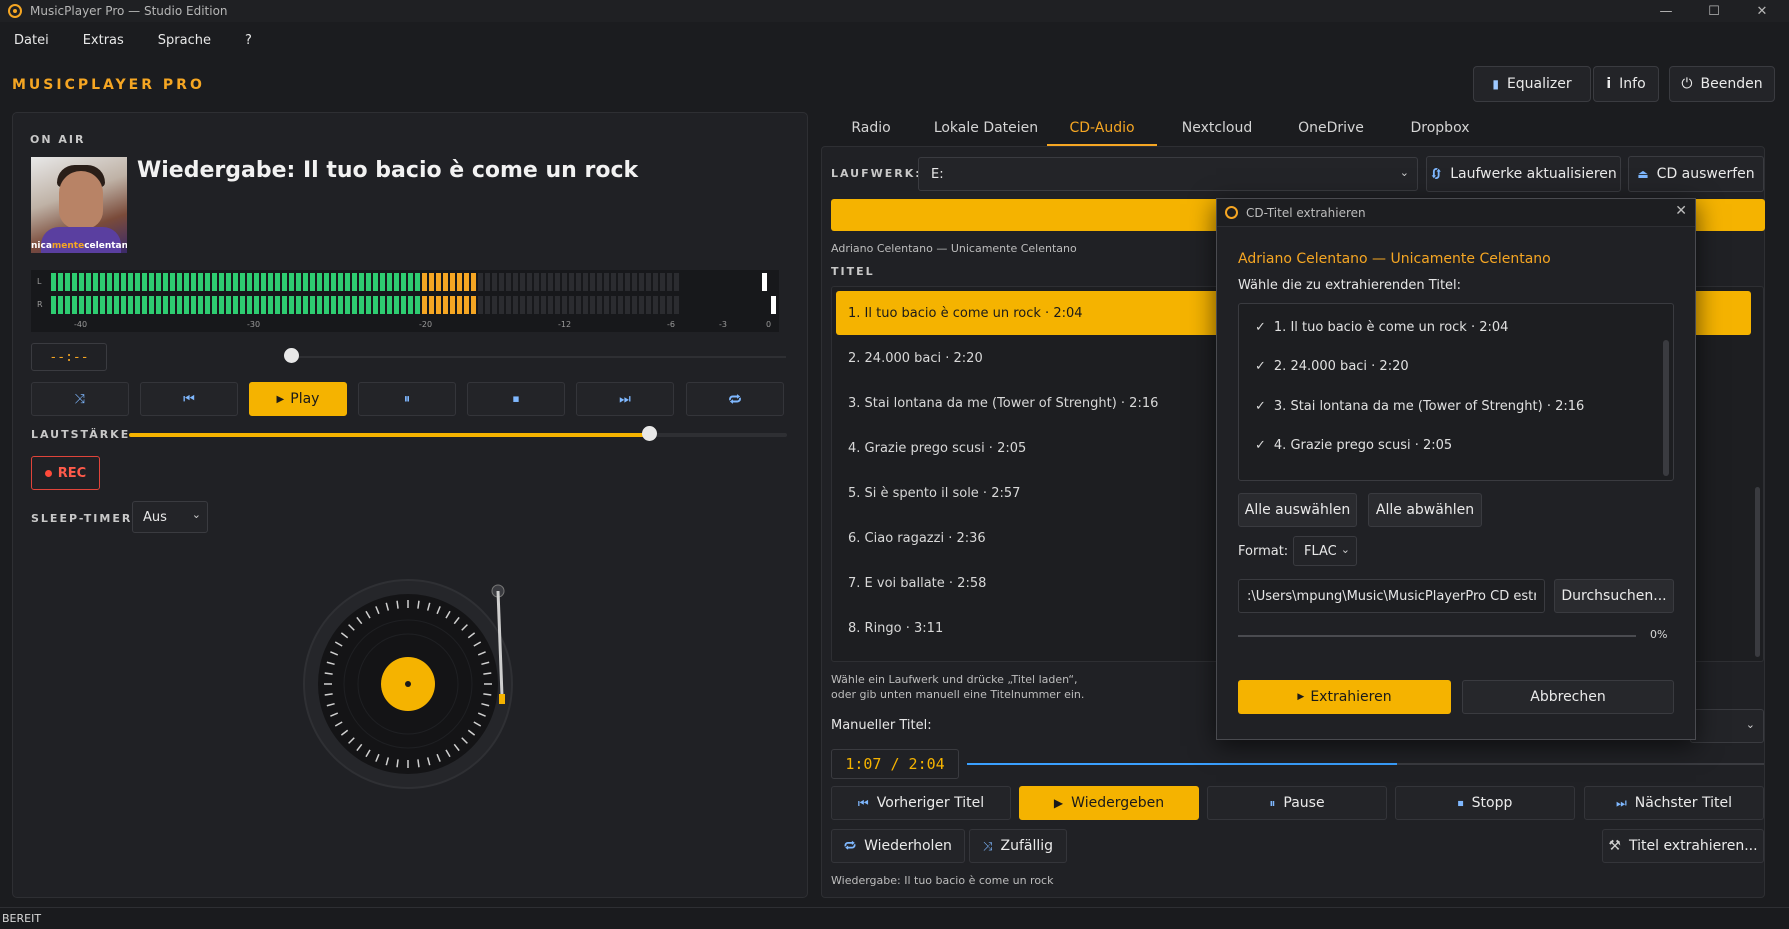 This screenshot has height=929, width=1789. I want to click on format-select: FLAC ⌄, so click(1325, 551).